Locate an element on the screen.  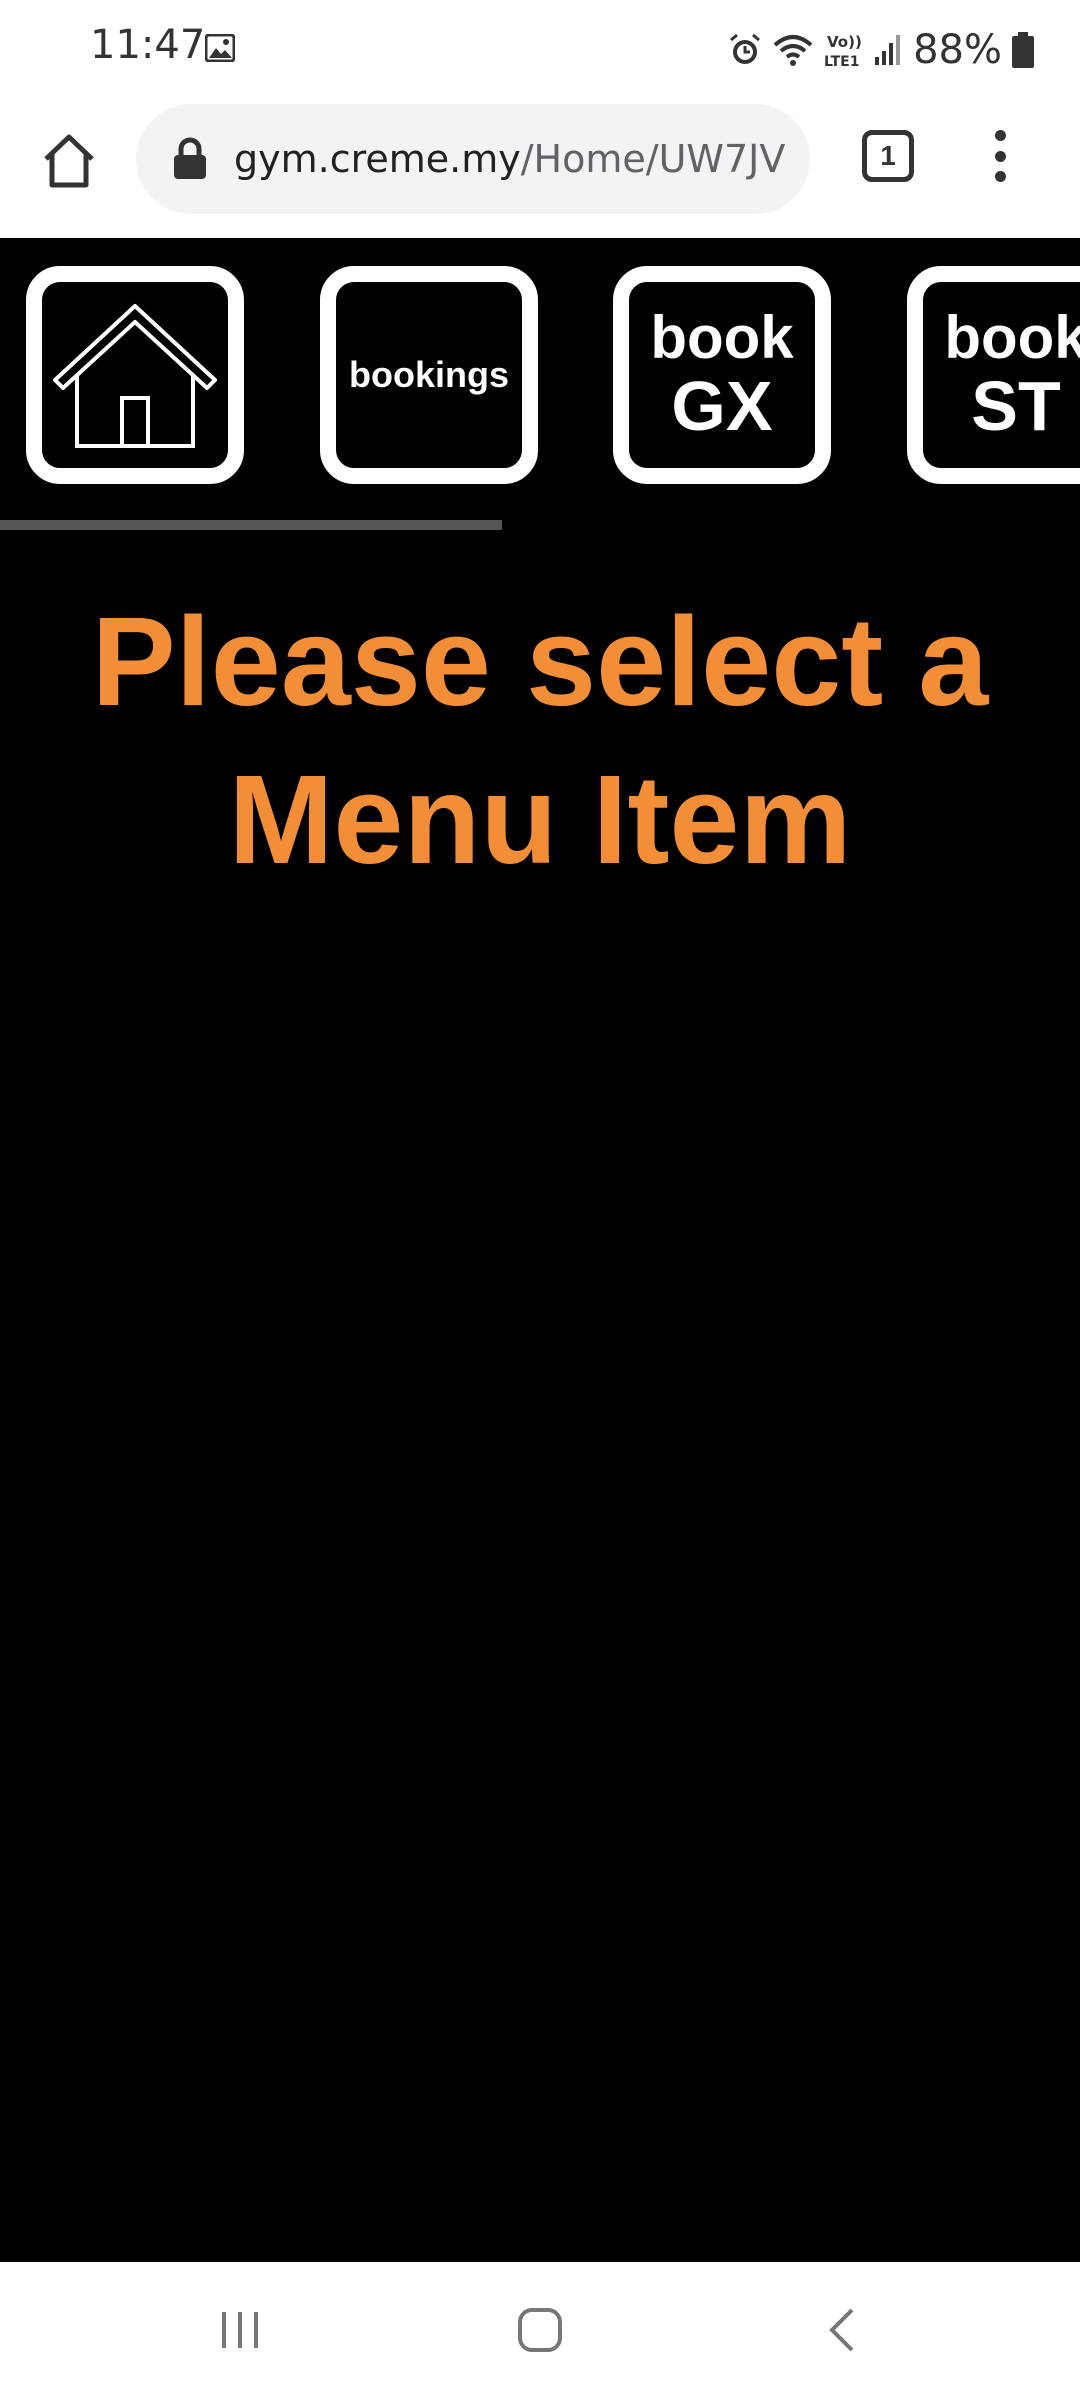
book-st-line1: book is located at coordinates (1012, 337).